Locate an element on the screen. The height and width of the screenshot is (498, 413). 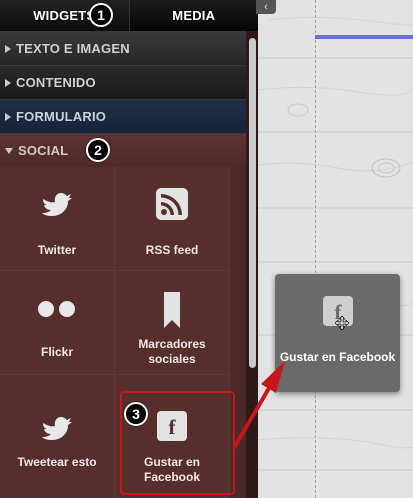
tab-bar: WIDGETS MEDIA is located at coordinates (129, 15).